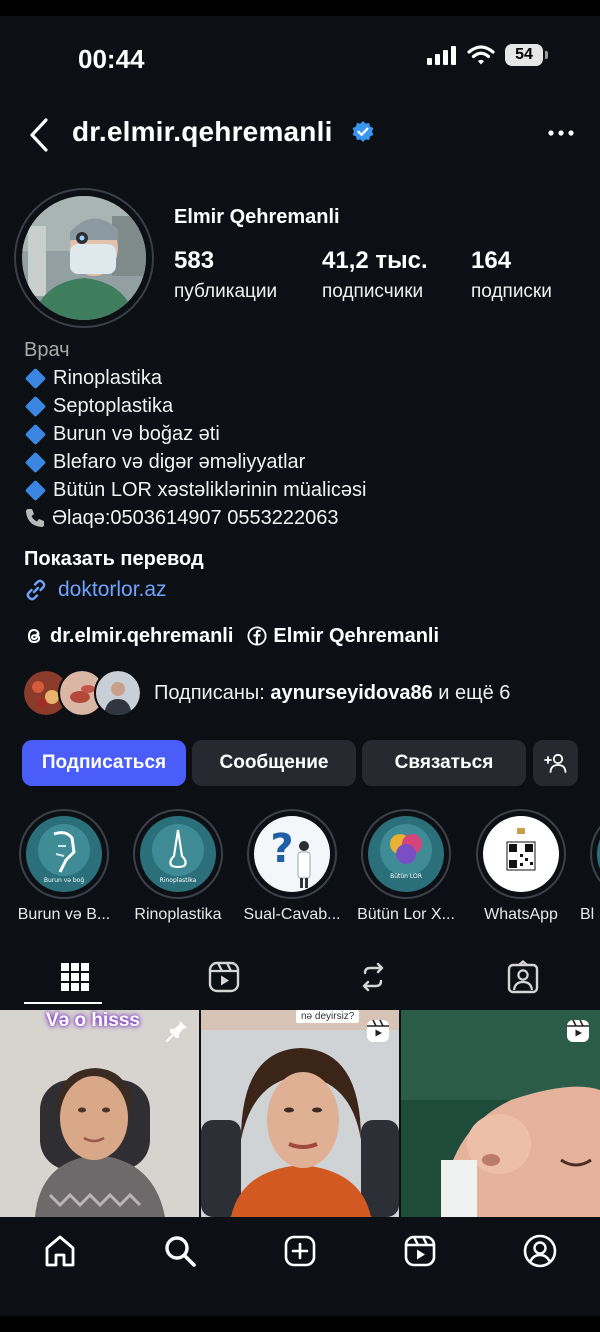 This screenshot has height=1332, width=600. What do you see at coordinates (444, 763) in the screenshot?
I see `contact-button: Связаться` at bounding box center [444, 763].